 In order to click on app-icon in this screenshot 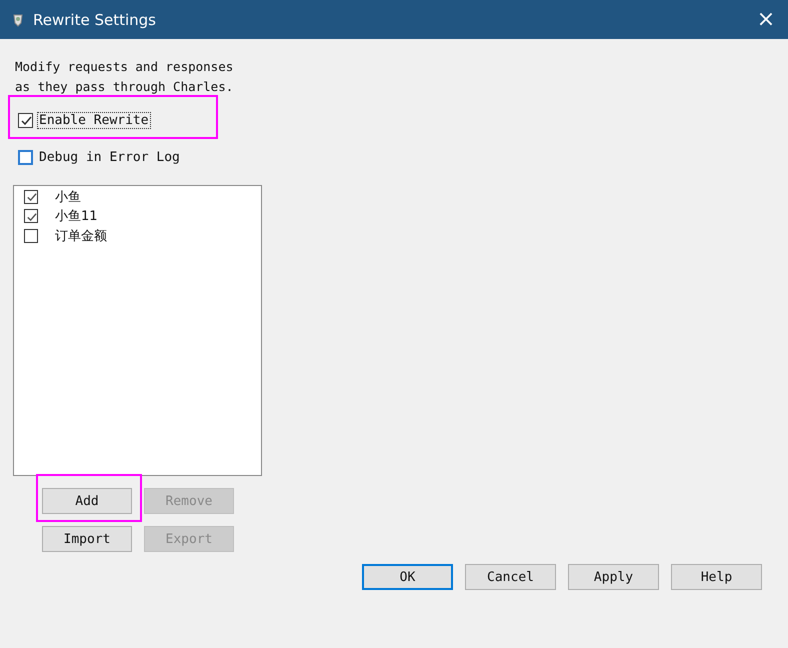, I will do `click(18, 19)`.